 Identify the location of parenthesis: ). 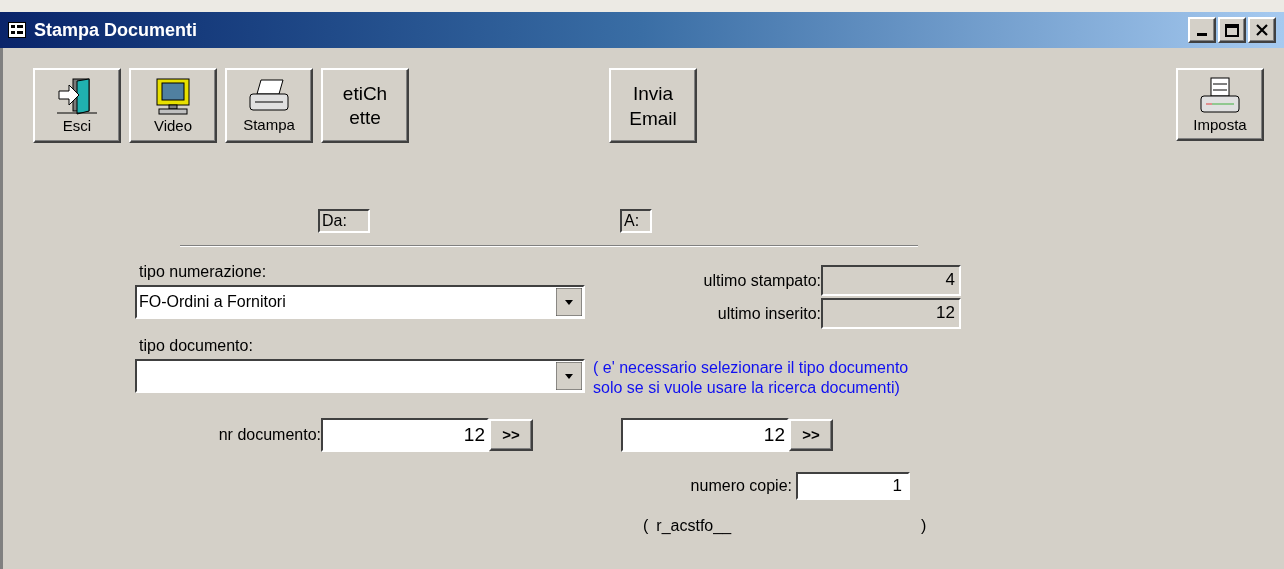
(924, 526).